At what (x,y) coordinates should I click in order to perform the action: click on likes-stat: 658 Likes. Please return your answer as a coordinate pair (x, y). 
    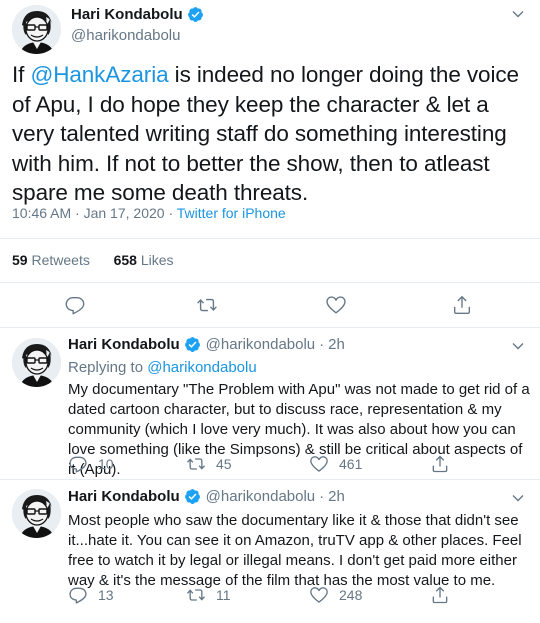
    Looking at the image, I should click on (144, 260).